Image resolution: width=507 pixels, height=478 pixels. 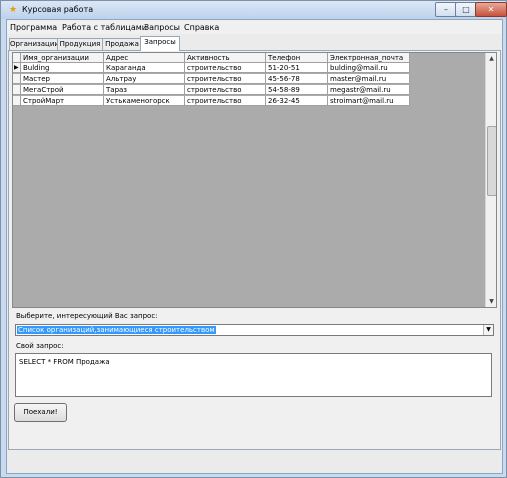 I want to click on cell-name: СтройМарт, so click(x=62, y=101).